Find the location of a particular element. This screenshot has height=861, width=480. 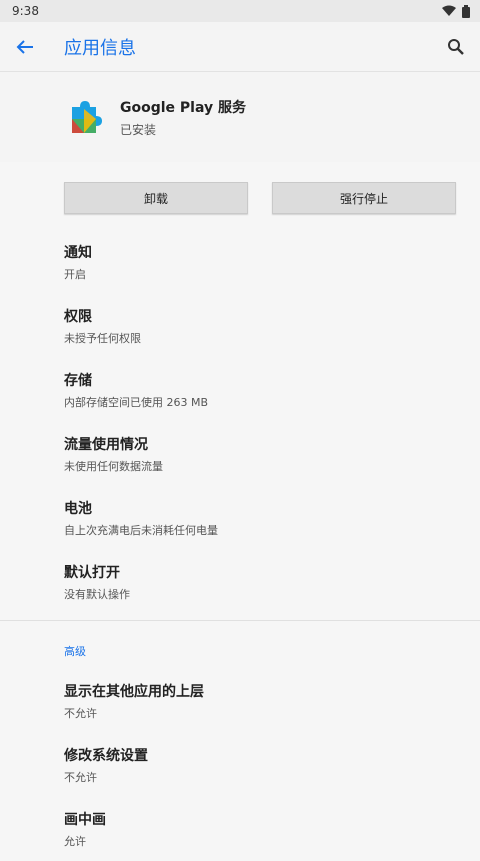

app-info: Google Play 服务 已安装 is located at coordinates (183, 117).